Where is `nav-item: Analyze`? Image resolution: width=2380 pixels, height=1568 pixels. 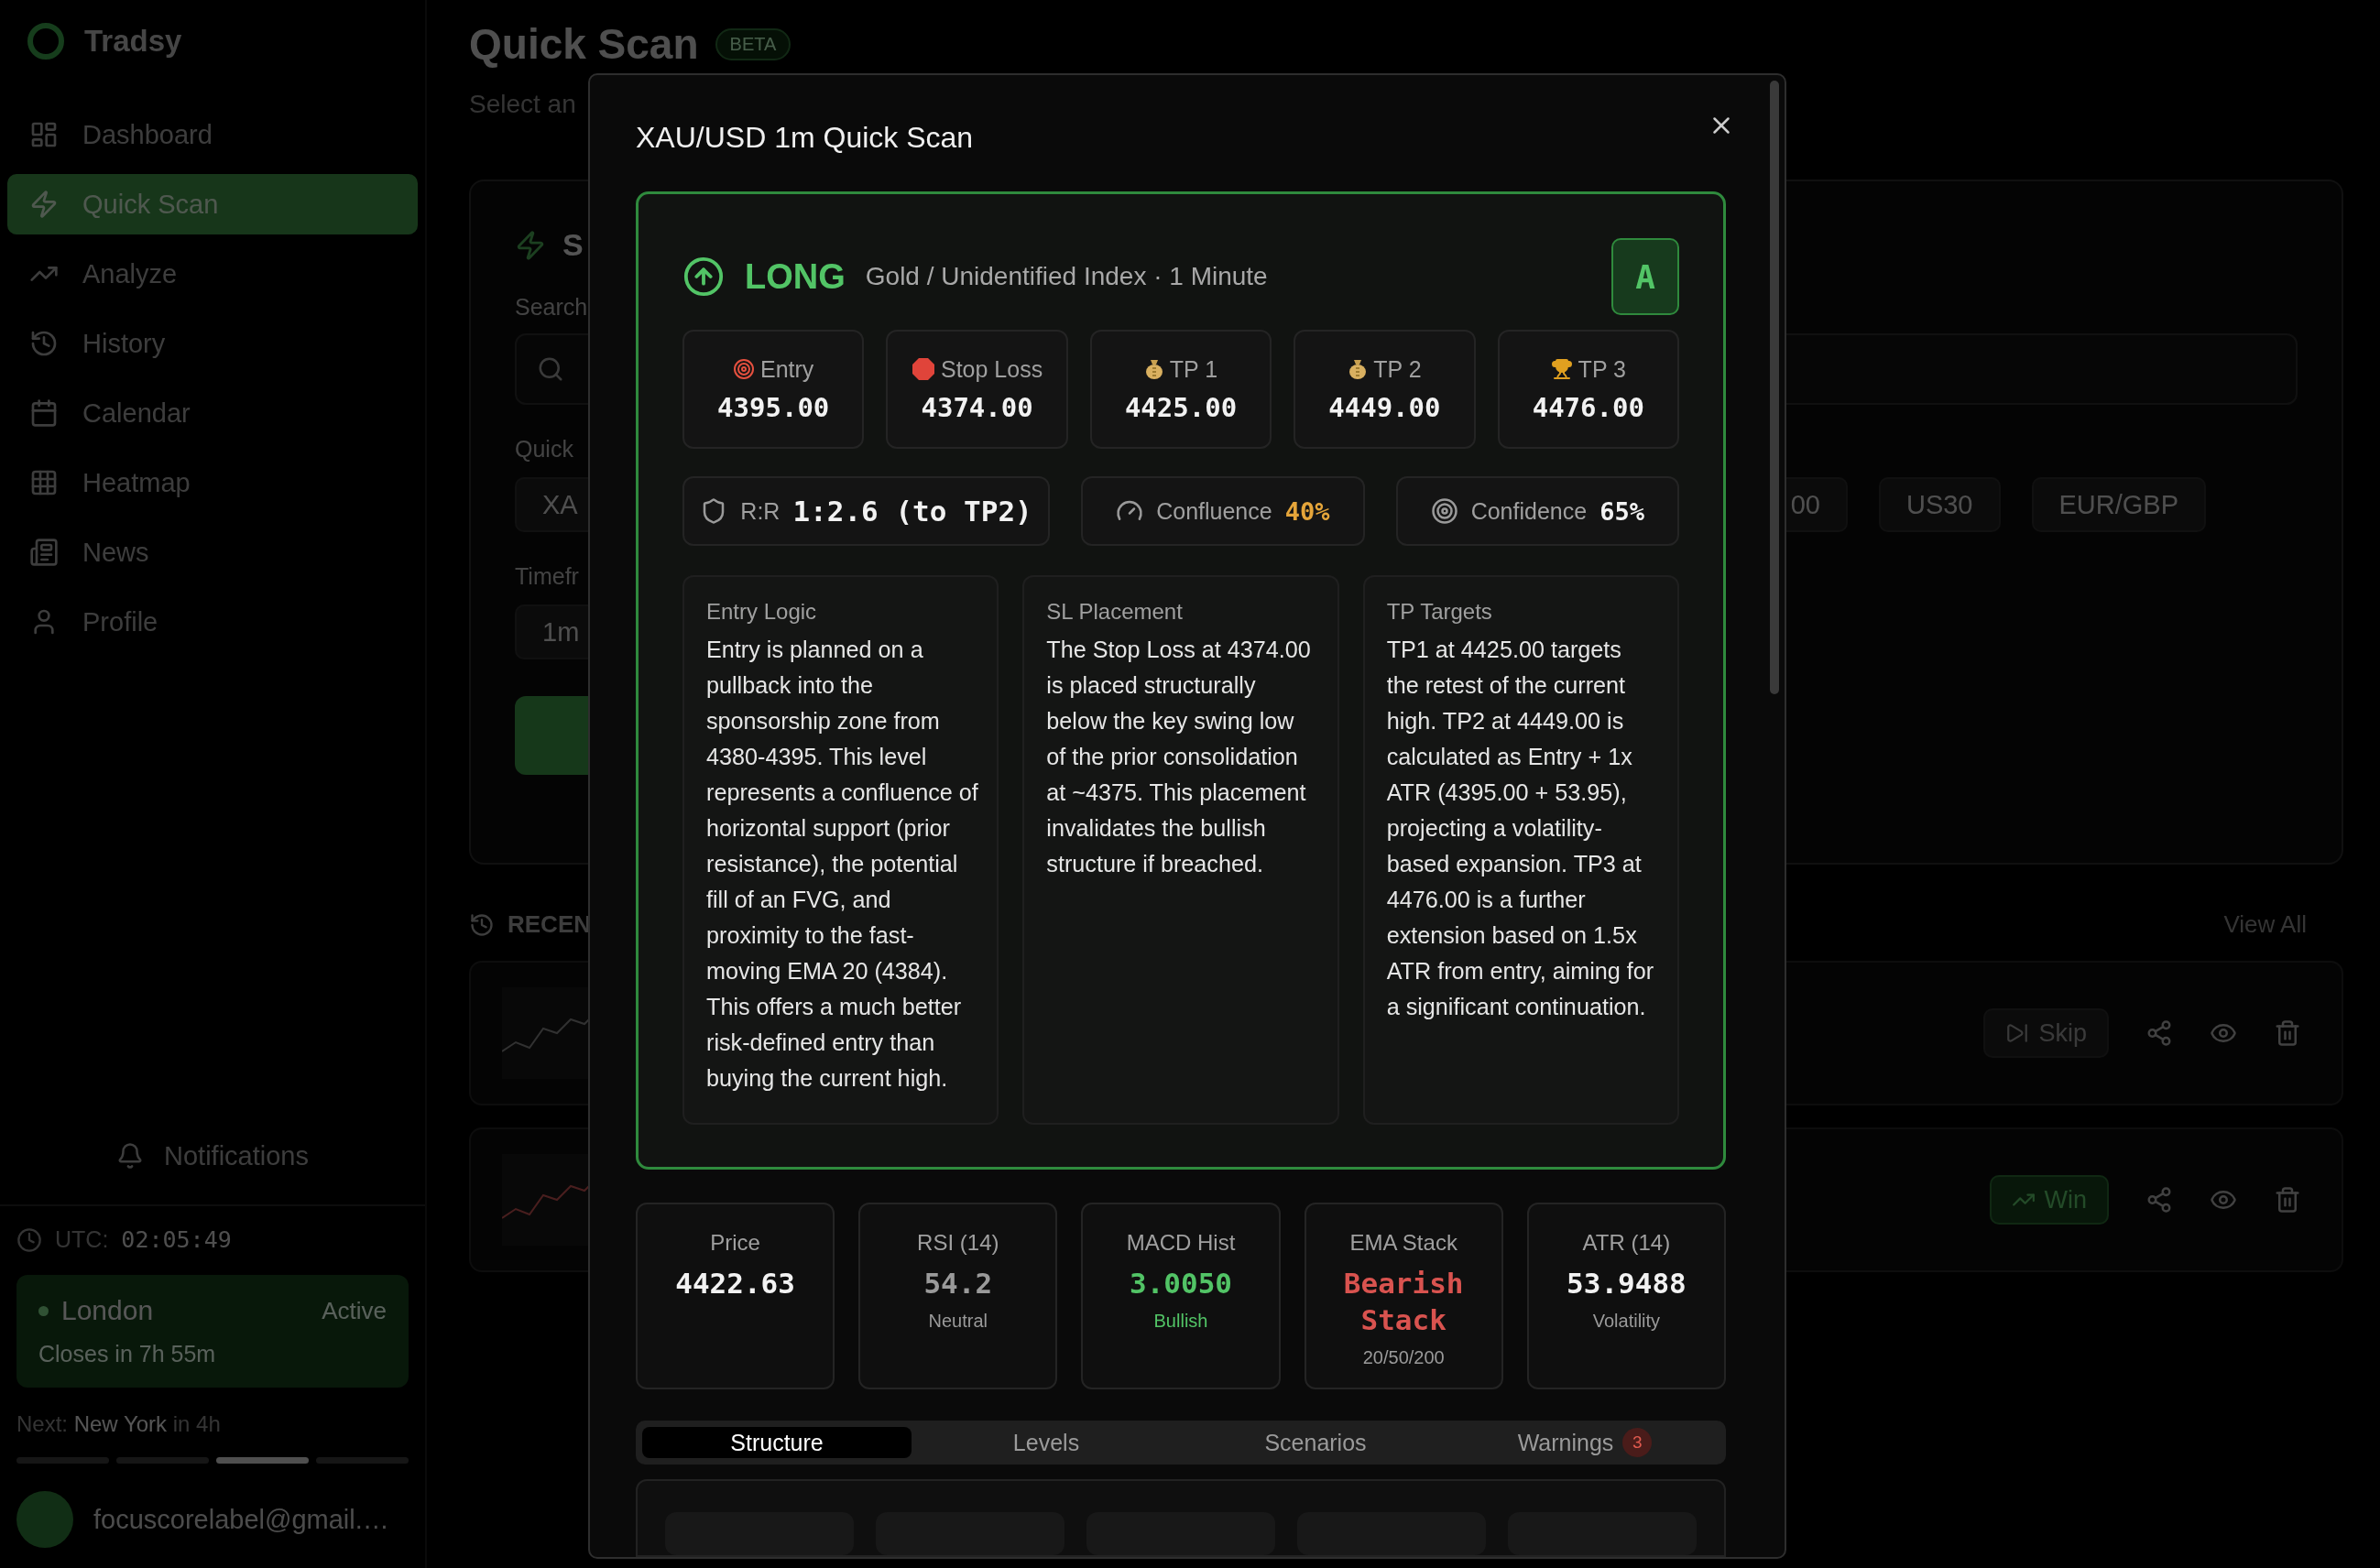 nav-item: Analyze is located at coordinates (212, 274).